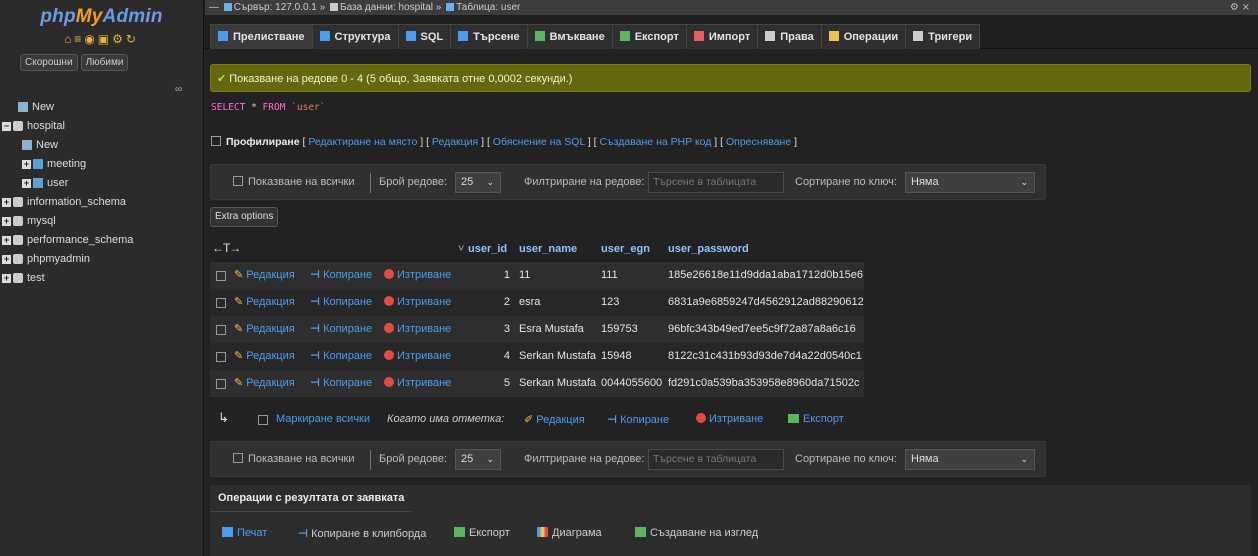 This screenshot has height=556, width=1258. What do you see at coordinates (424, 36) in the screenshot?
I see `tab-2: SQL` at bounding box center [424, 36].